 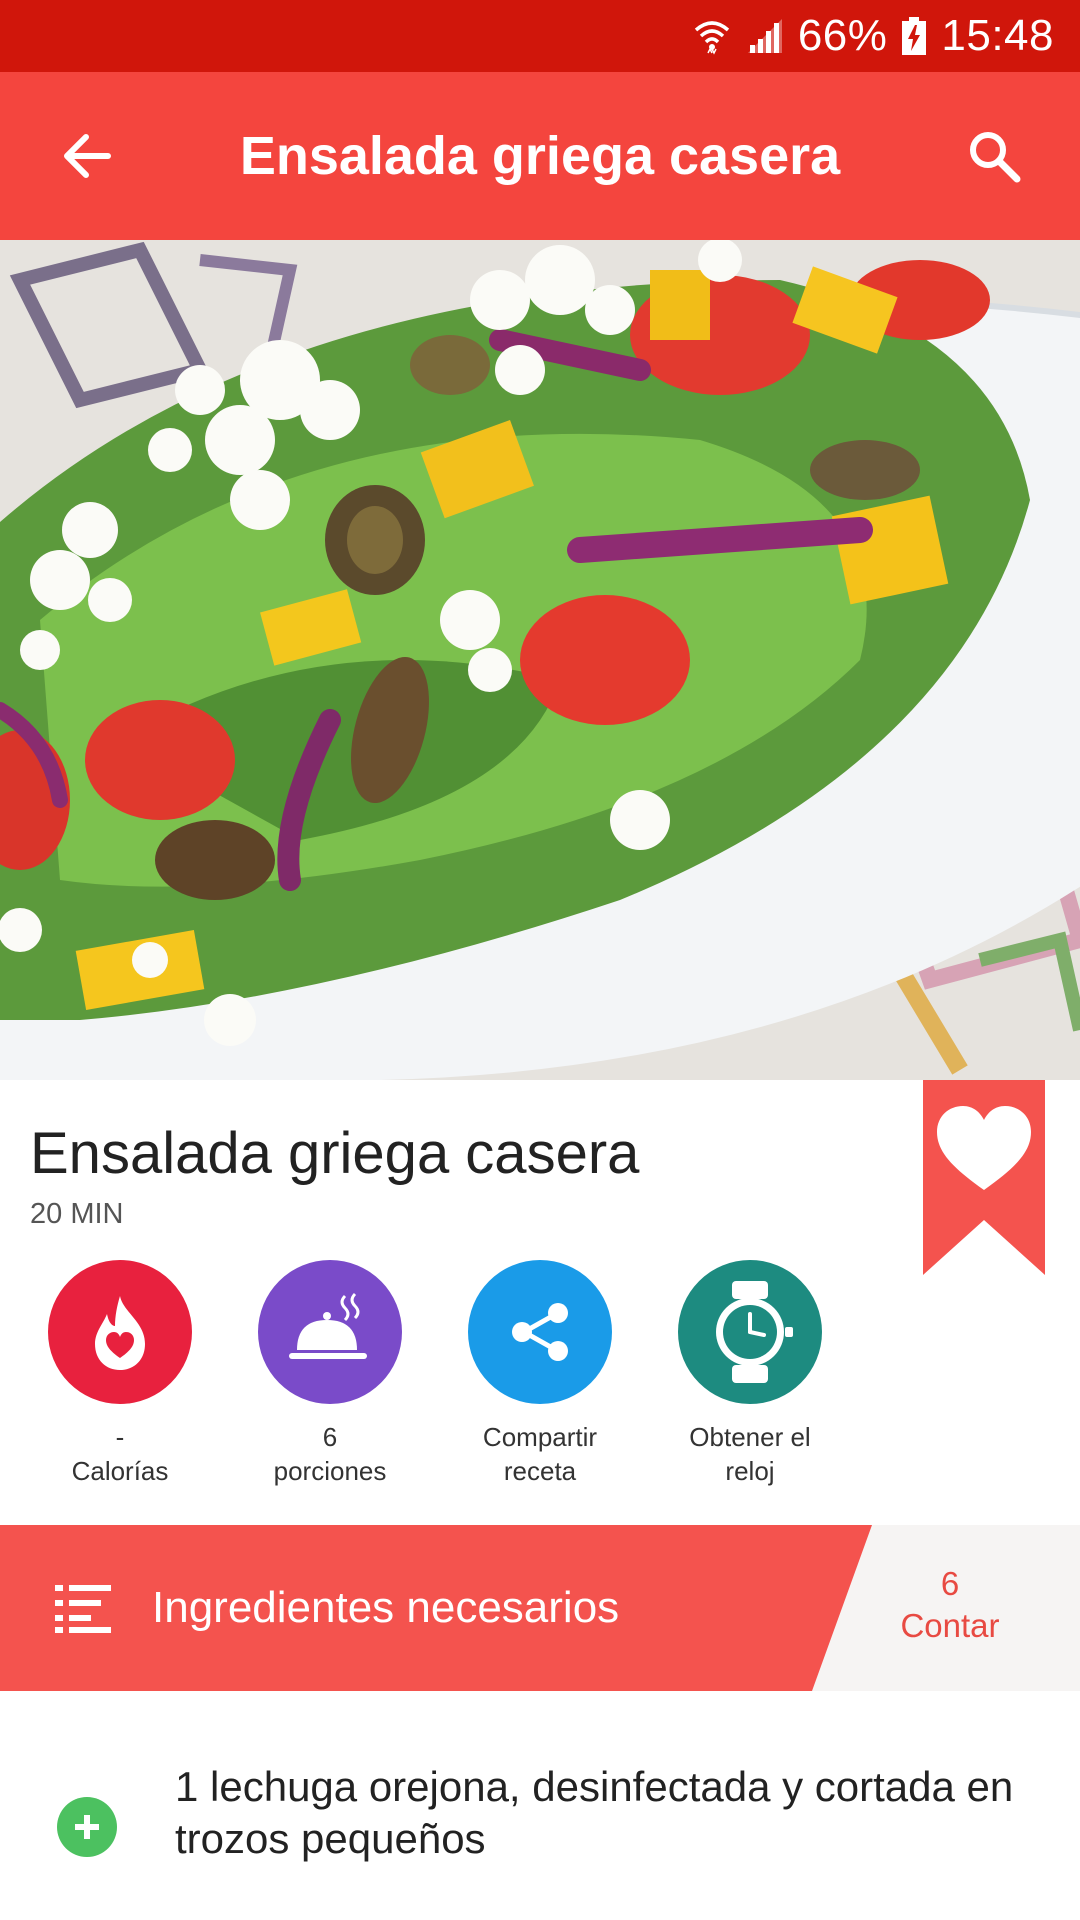 I want to click on portions-label: porciones, so click(x=330, y=1471).